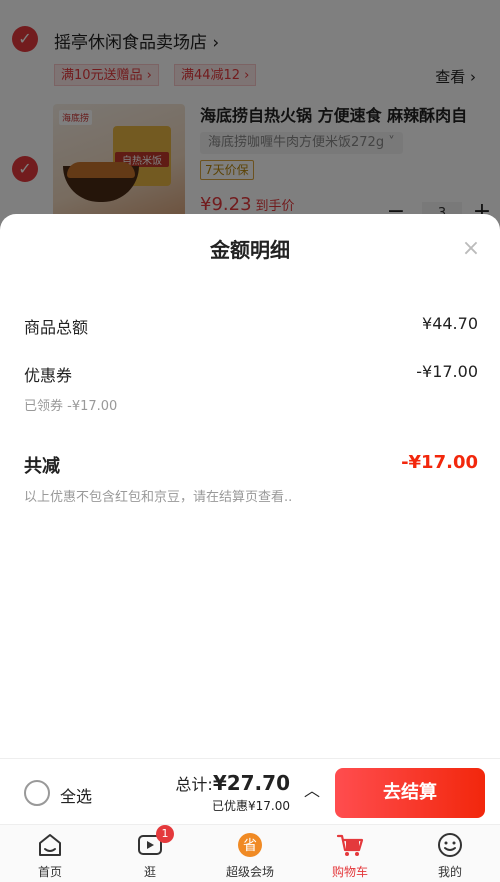  What do you see at coordinates (150, 853) in the screenshot?
I see `tab-browse: 1 逛` at bounding box center [150, 853].